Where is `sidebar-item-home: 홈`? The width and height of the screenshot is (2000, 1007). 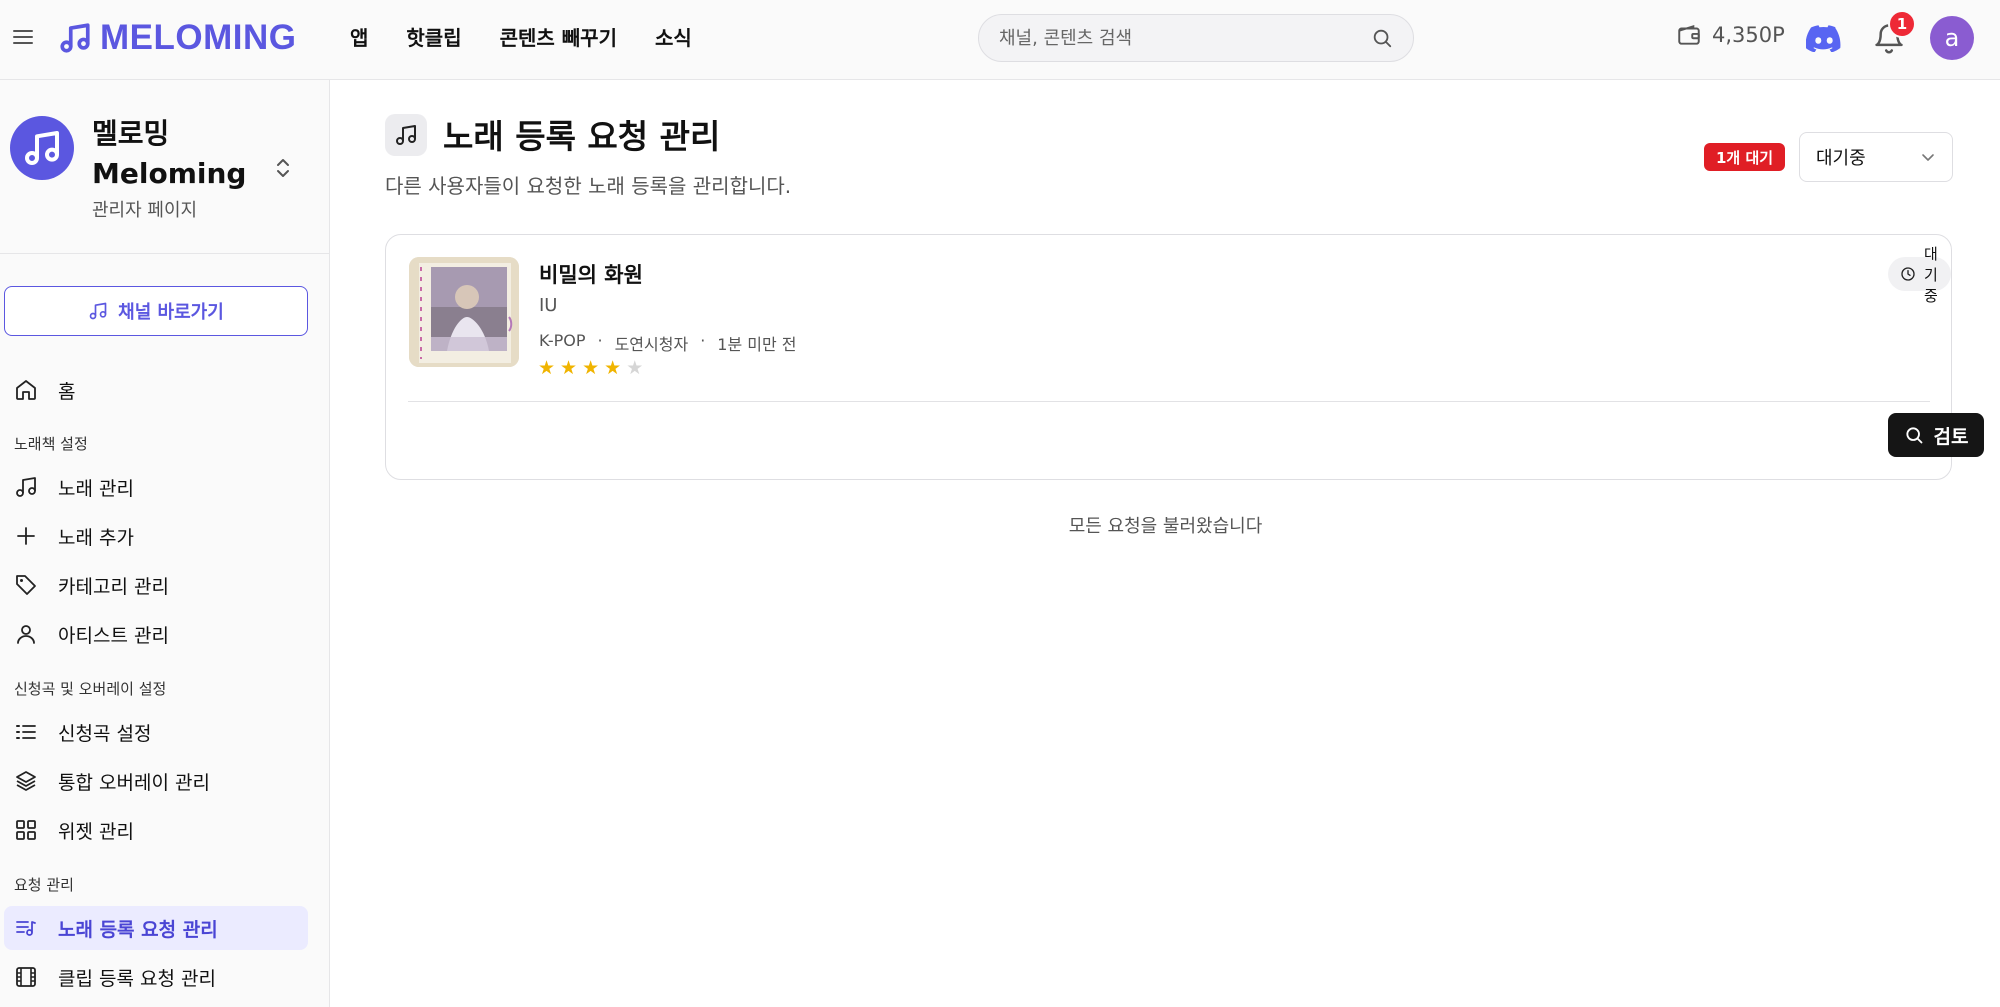 sidebar-item-home: 홈 is located at coordinates (156, 390).